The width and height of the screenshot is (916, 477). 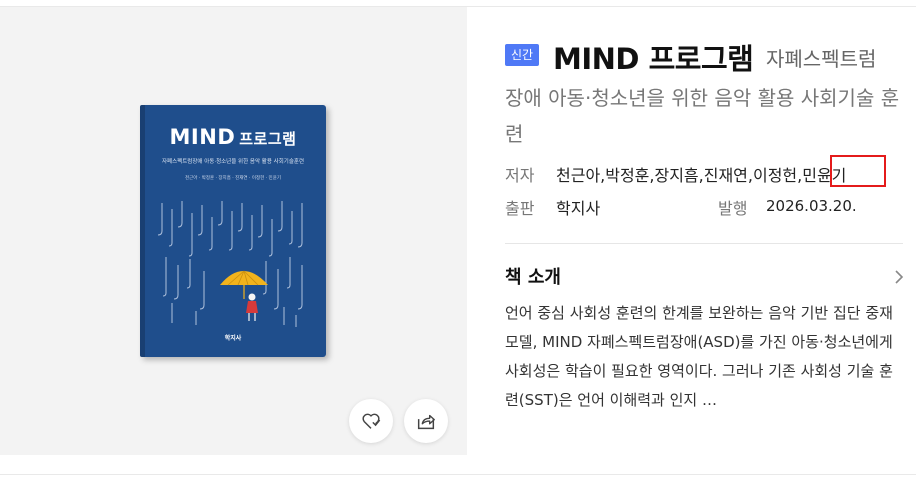 I want to click on publish-date: 2026.03.20., so click(x=811, y=206).